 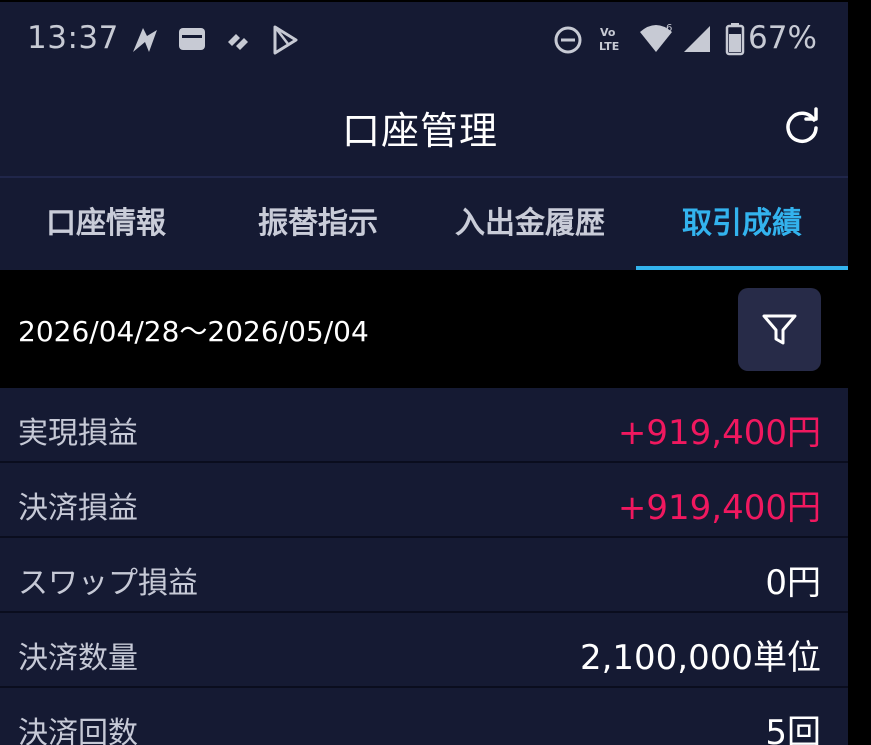 What do you see at coordinates (735, 39) in the screenshot?
I see `battery-icon` at bounding box center [735, 39].